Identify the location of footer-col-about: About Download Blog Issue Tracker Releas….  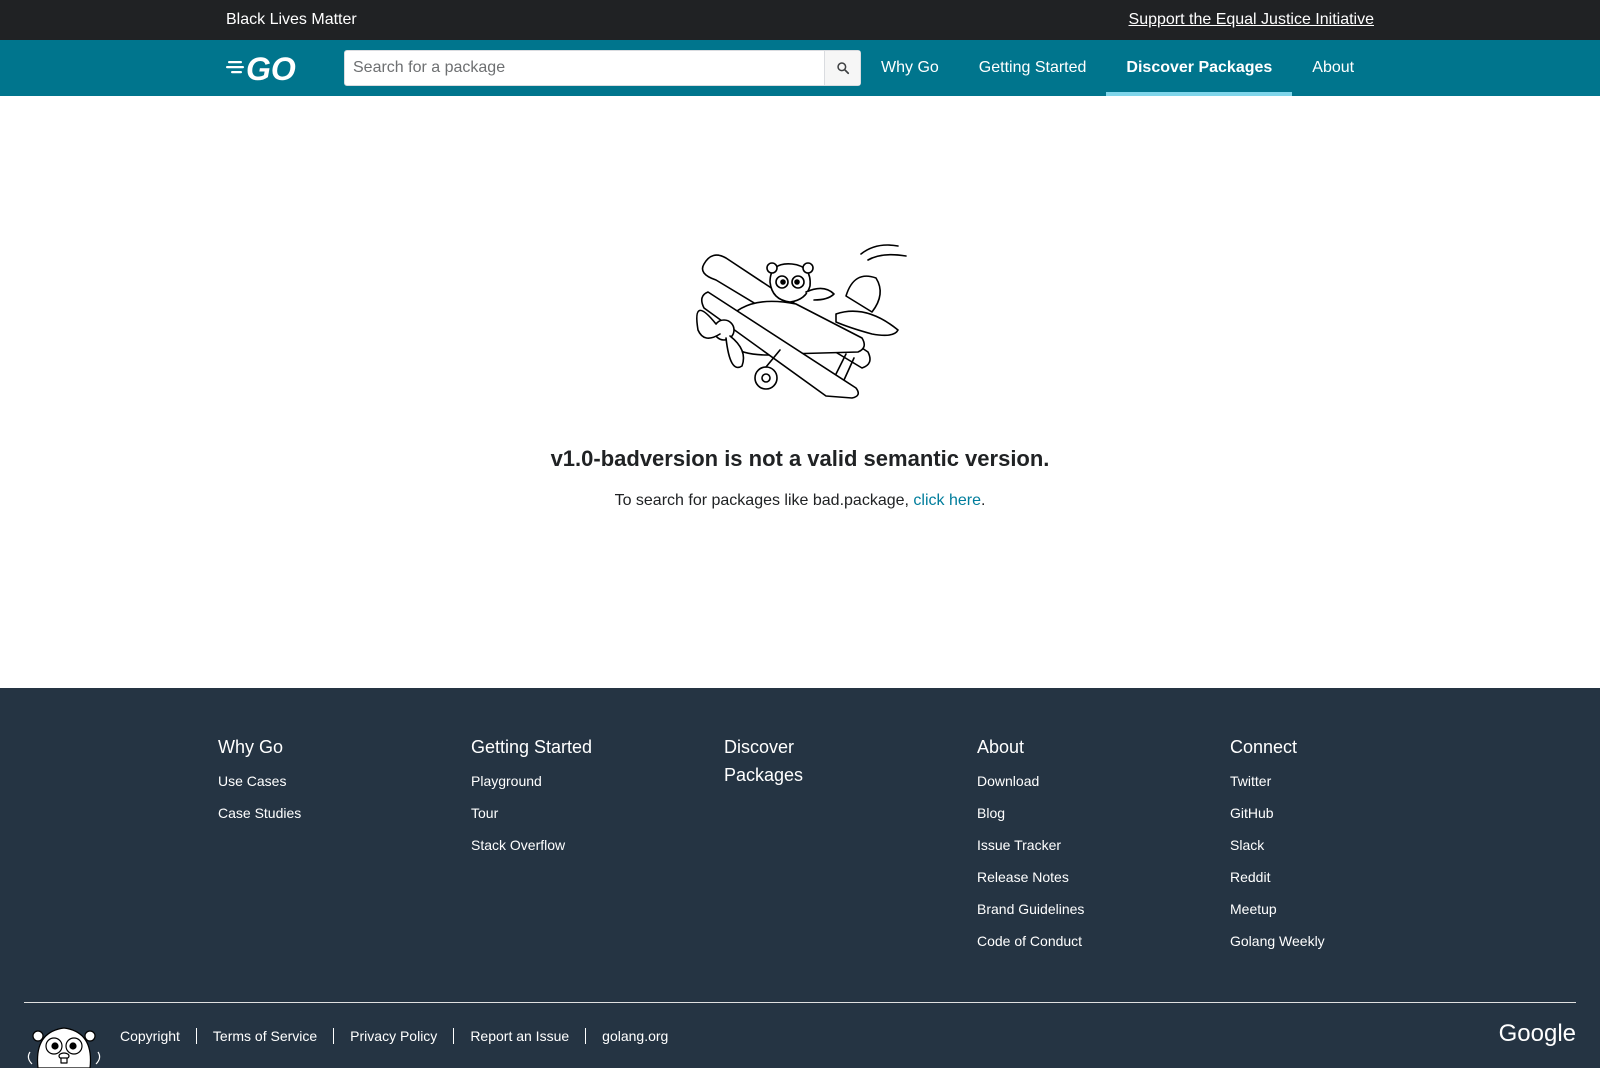
(1077, 849).